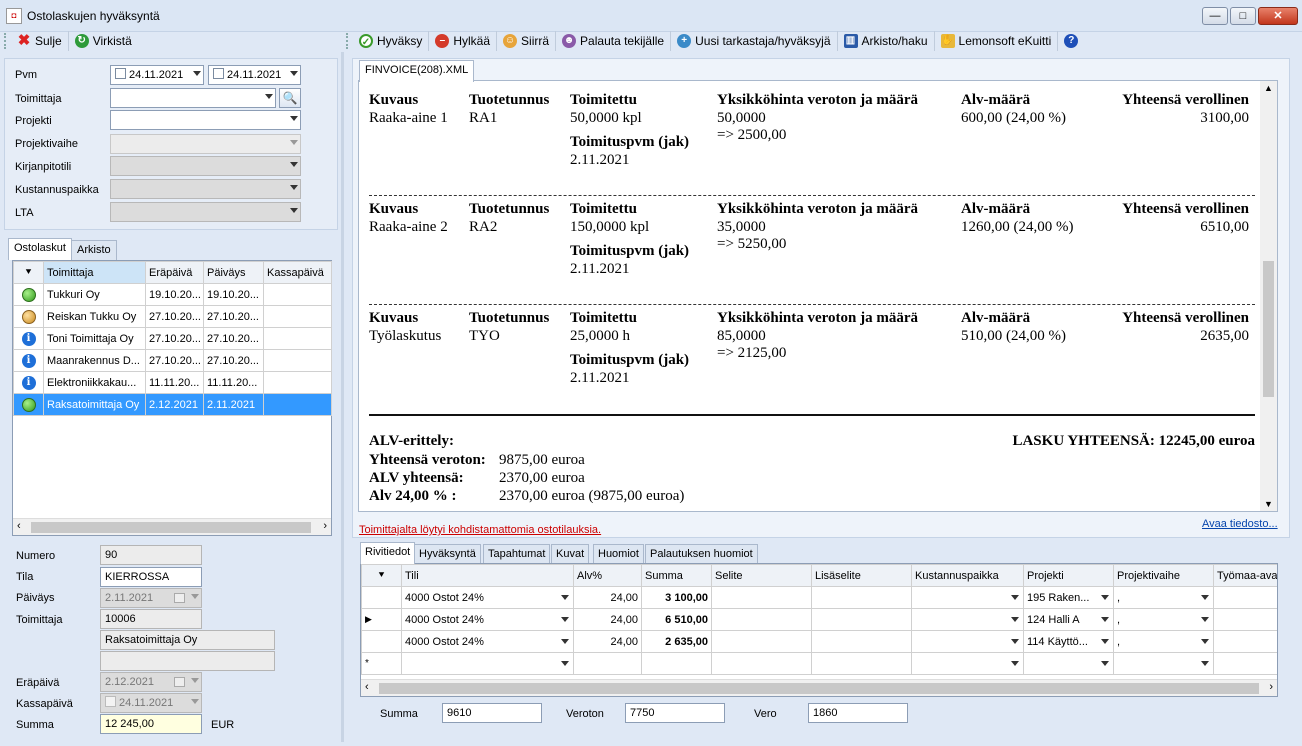  Describe the element at coordinates (967, 575) in the screenshot. I see `column-header-cost-center: Kustannuspaikka` at that location.